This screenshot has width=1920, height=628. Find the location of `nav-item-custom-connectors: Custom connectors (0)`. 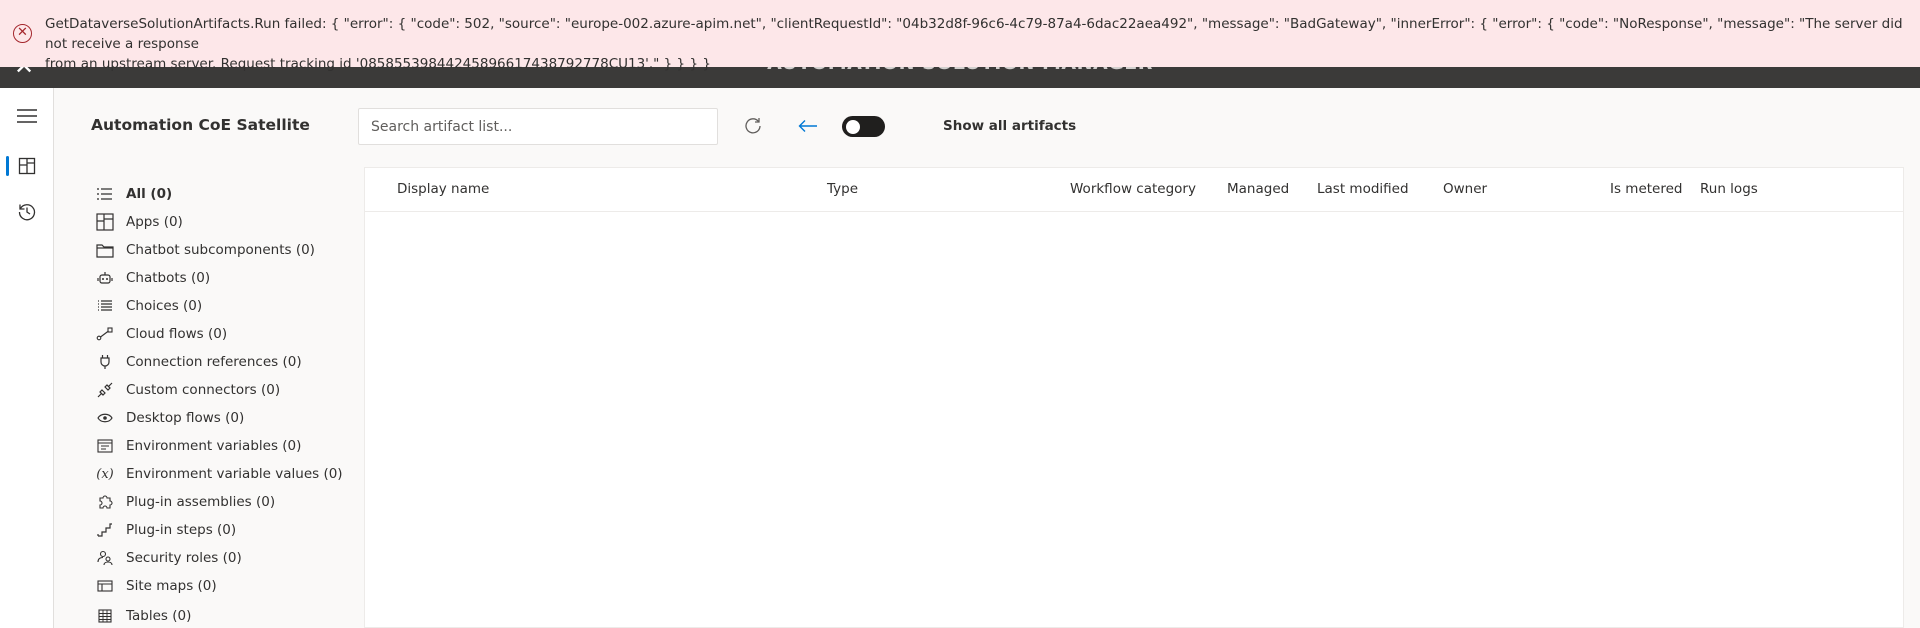

nav-item-custom-connectors: Custom connectors (0) is located at coordinates (219, 390).